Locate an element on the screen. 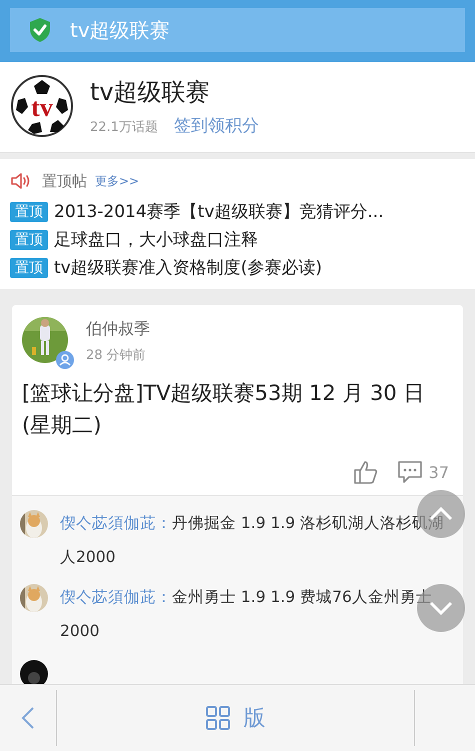 The image size is (475, 751). topic-count: 22.1万话题 is located at coordinates (124, 127).